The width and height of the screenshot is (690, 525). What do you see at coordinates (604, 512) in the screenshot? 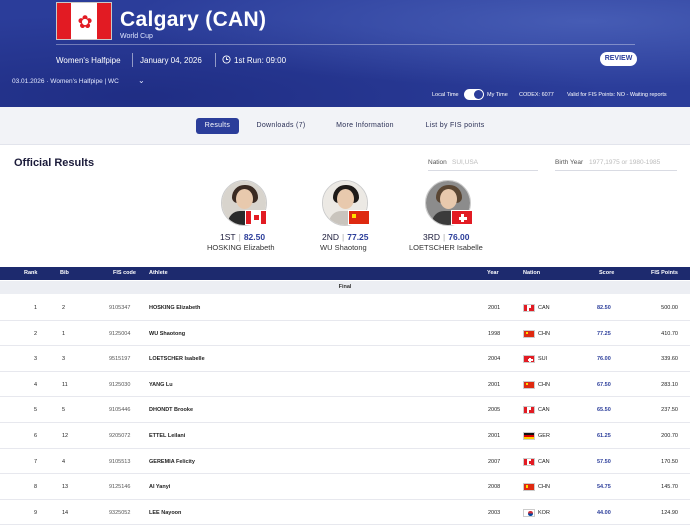
I see `score-cell: 44.00` at bounding box center [604, 512].